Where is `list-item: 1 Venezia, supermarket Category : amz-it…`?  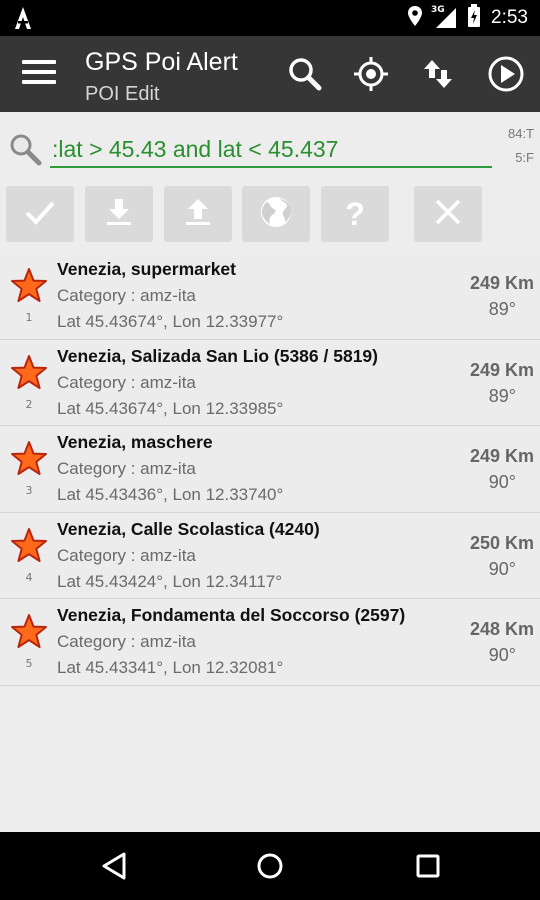
list-item: 1 Venezia, supermarket Category : amz-it… is located at coordinates (270, 296).